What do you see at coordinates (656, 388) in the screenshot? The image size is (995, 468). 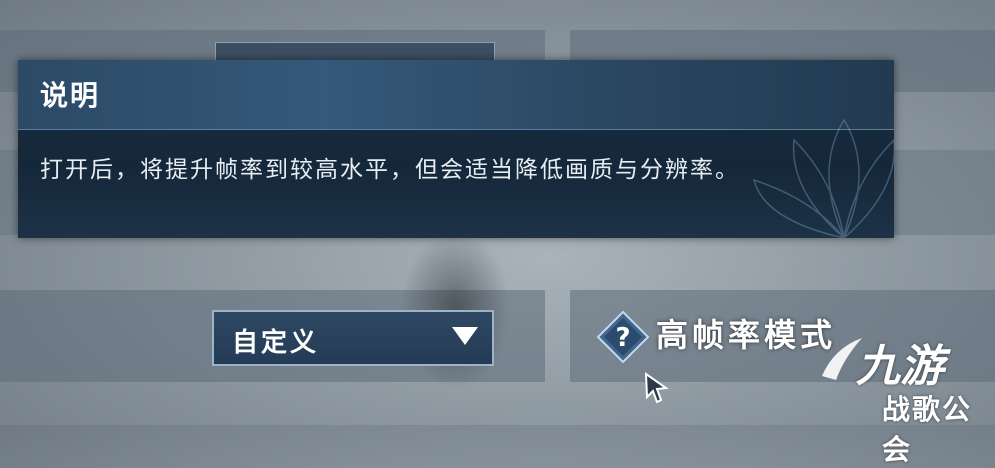 I see `cursor-icon` at bounding box center [656, 388].